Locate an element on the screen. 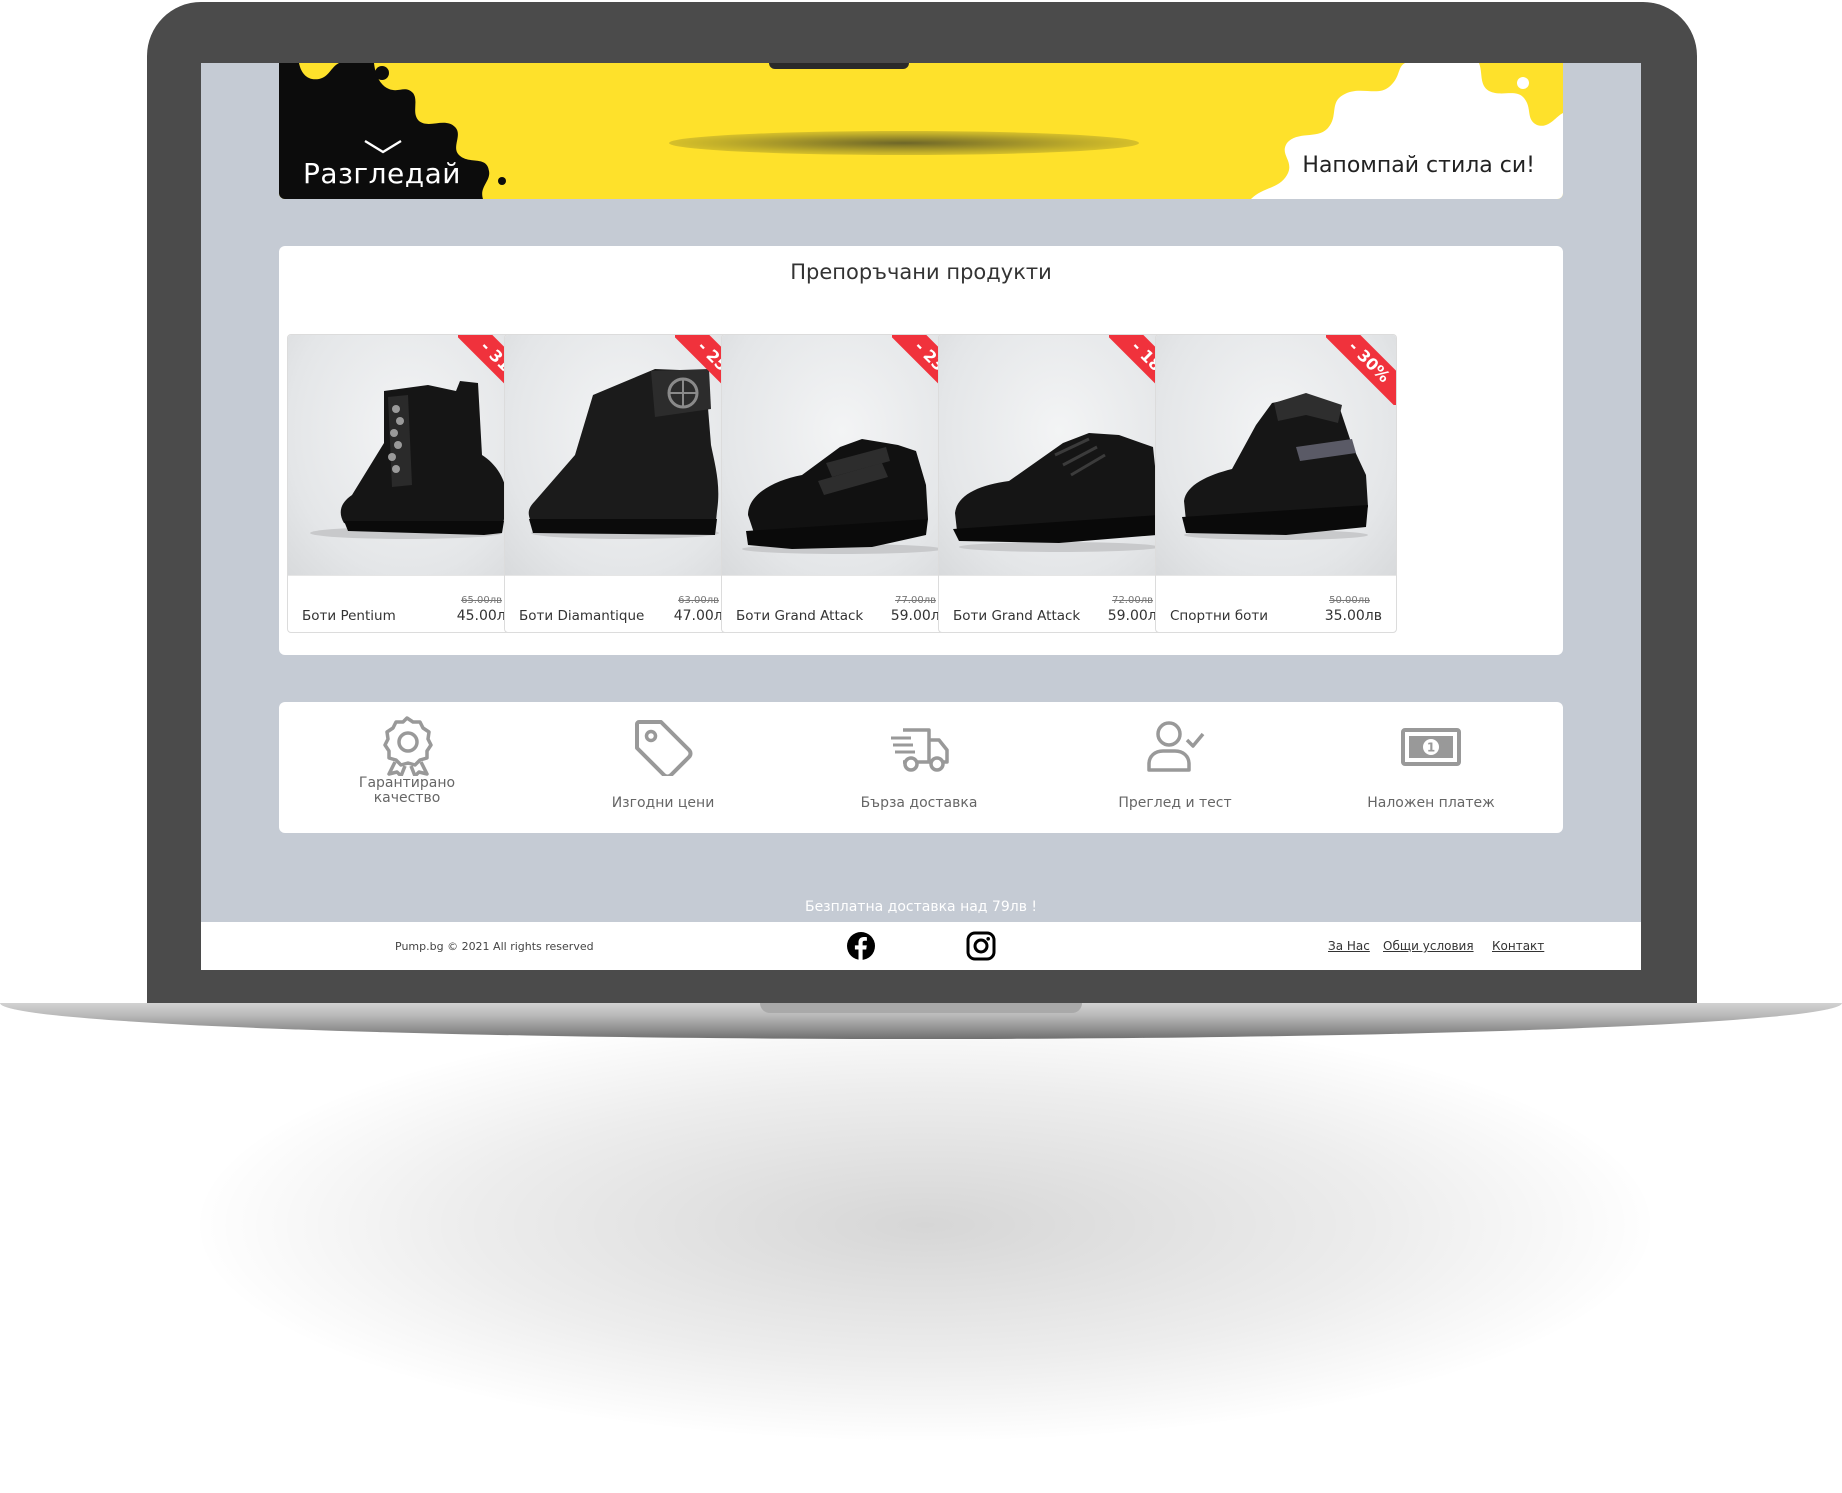 The image size is (1842, 1493). svg-text: 1 is located at coordinates (1431, 748).